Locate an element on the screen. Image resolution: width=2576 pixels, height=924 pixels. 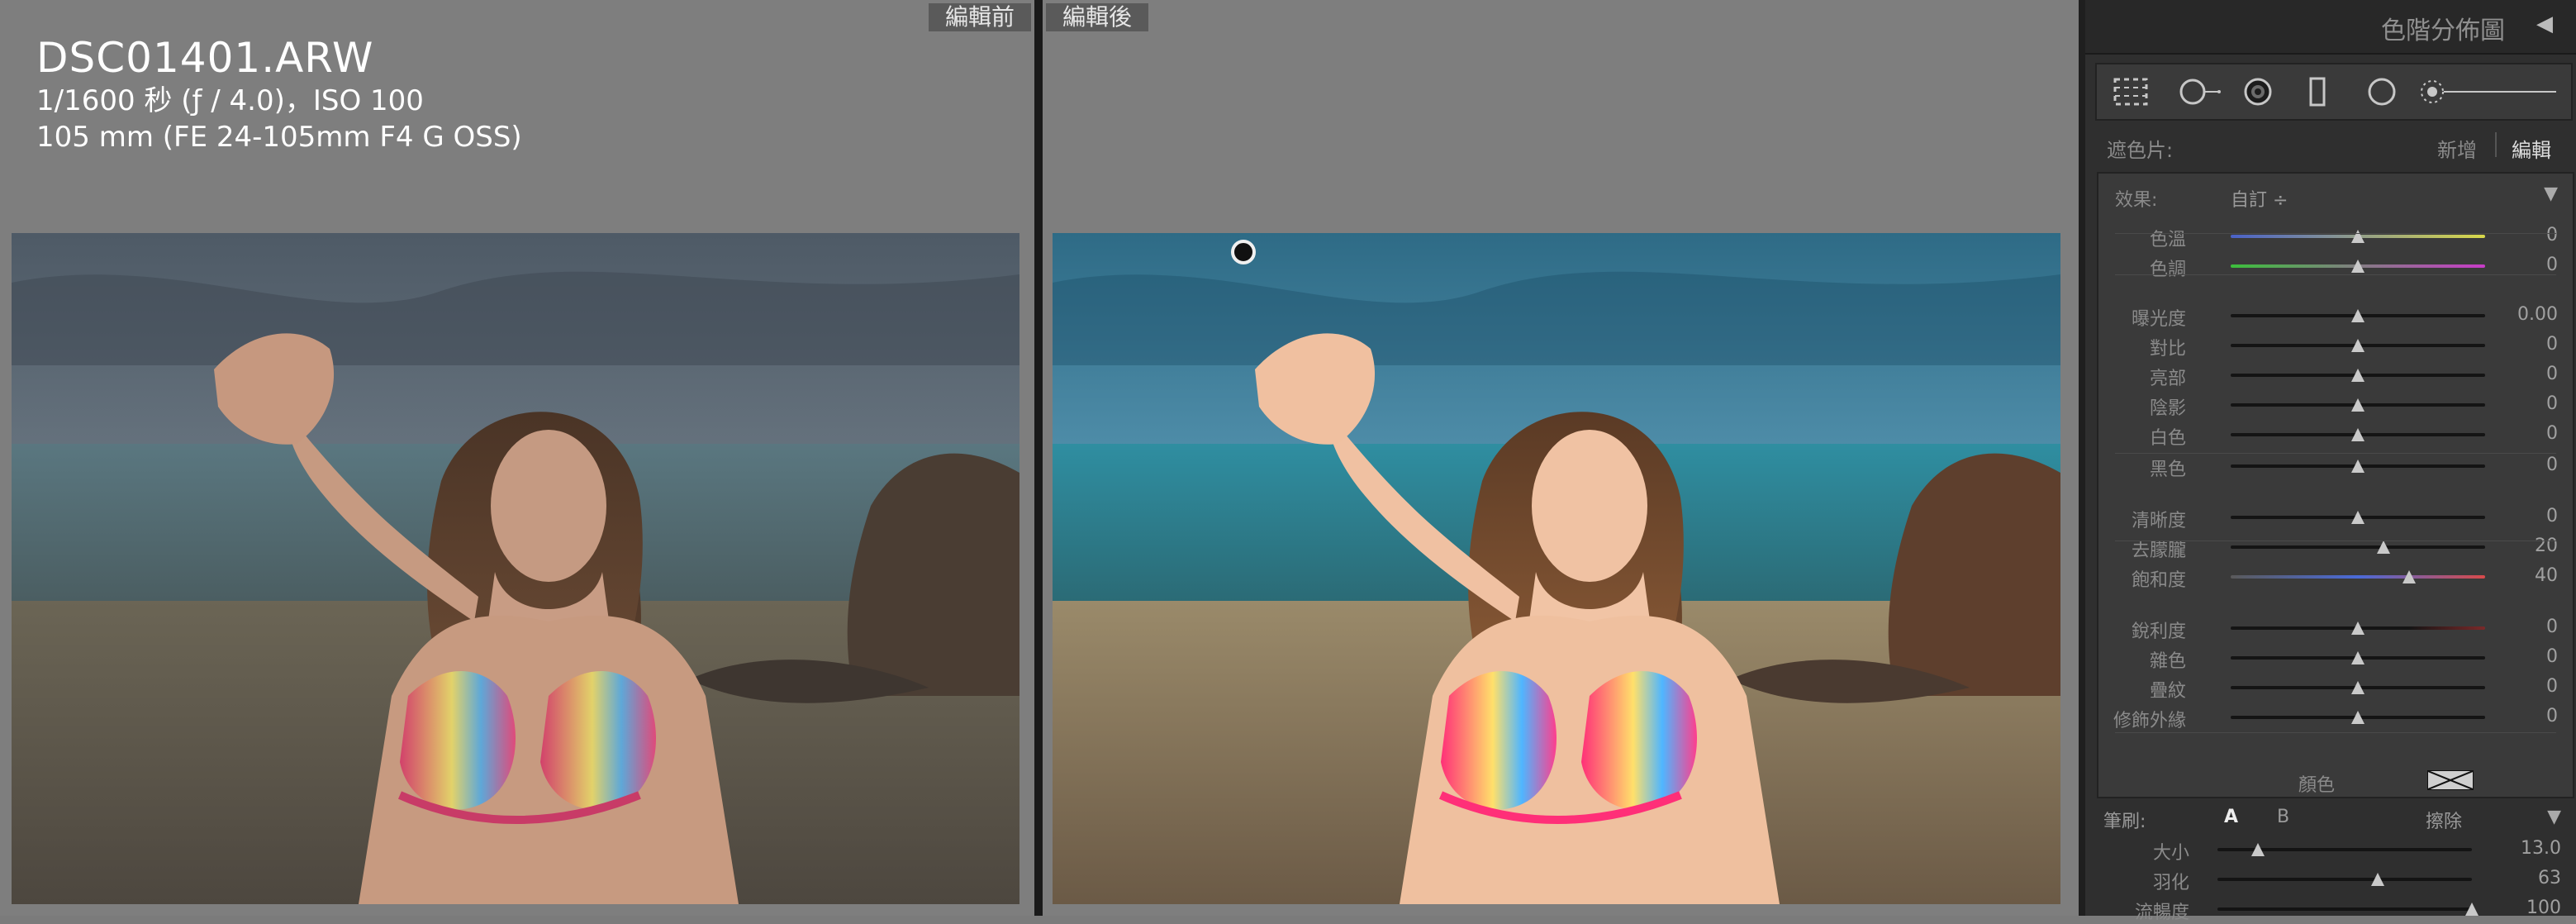
contrast-label: 對比 is located at coordinates (2167, 349).